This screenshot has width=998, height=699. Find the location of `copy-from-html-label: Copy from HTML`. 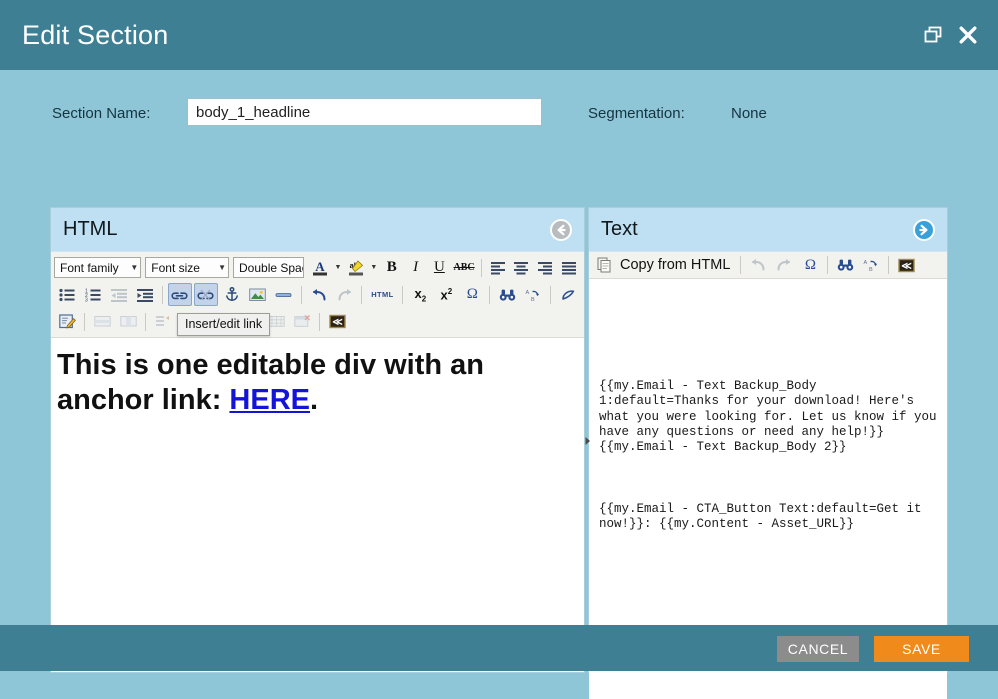

copy-from-html-label: Copy from HTML is located at coordinates (675, 265).